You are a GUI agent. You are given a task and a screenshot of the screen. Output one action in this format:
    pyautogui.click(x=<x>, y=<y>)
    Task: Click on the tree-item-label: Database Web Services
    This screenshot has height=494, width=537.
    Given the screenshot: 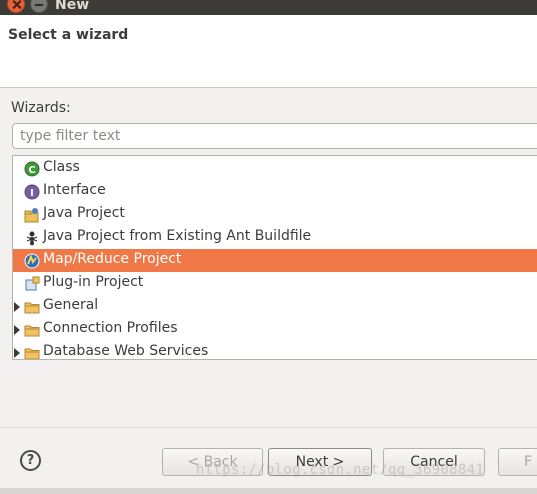 What is the action you would take?
    pyautogui.click(x=126, y=351)
    